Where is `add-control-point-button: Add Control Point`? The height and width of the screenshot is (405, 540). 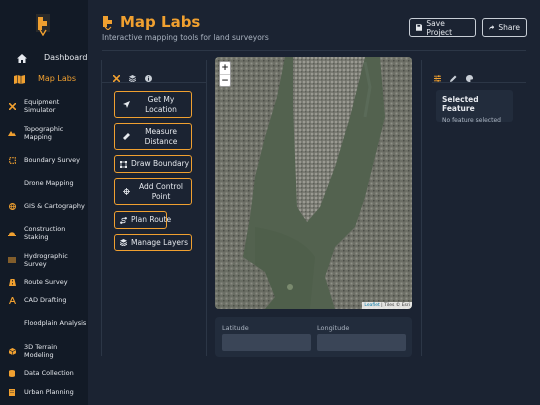
add-control-point-button: Add Control Point is located at coordinates (153, 191).